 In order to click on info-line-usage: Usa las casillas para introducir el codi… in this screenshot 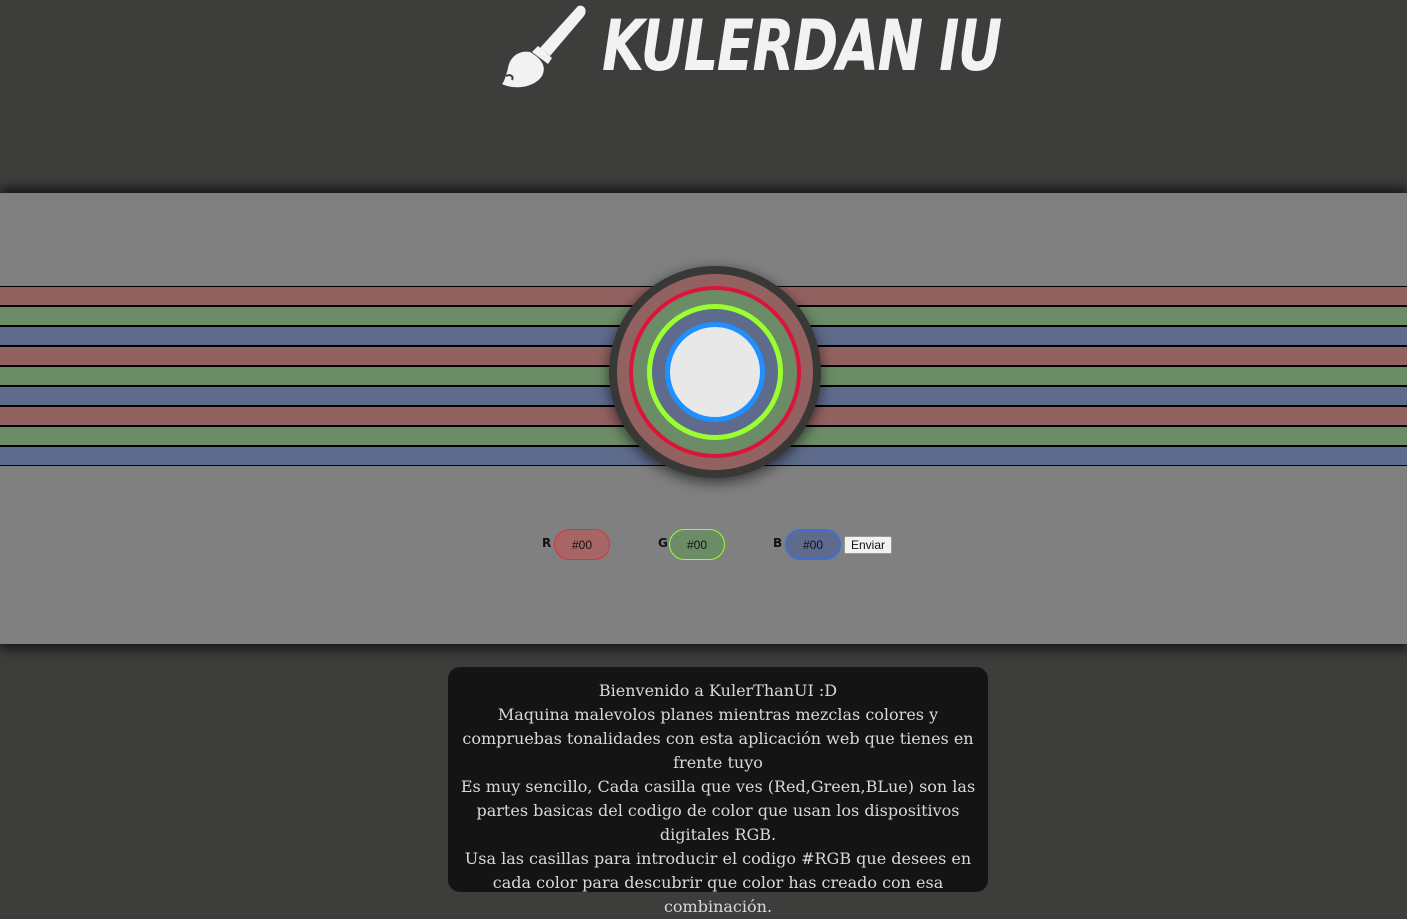, I will do `click(718, 882)`.